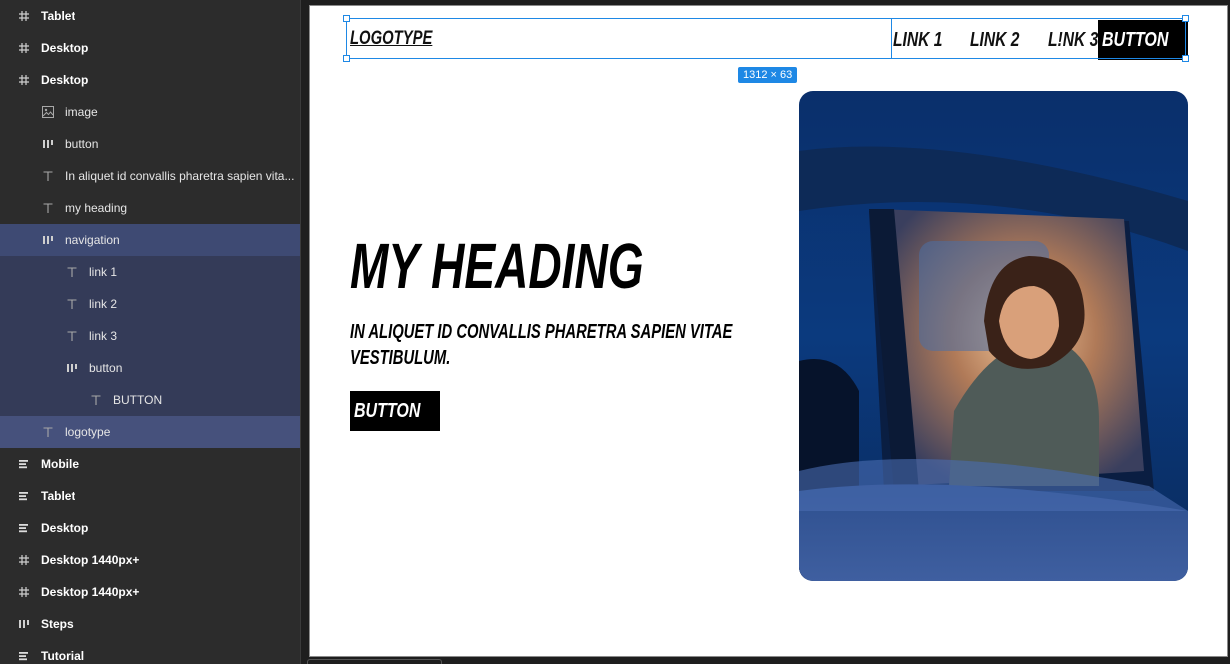  I want to click on image-icon, so click(48, 112).